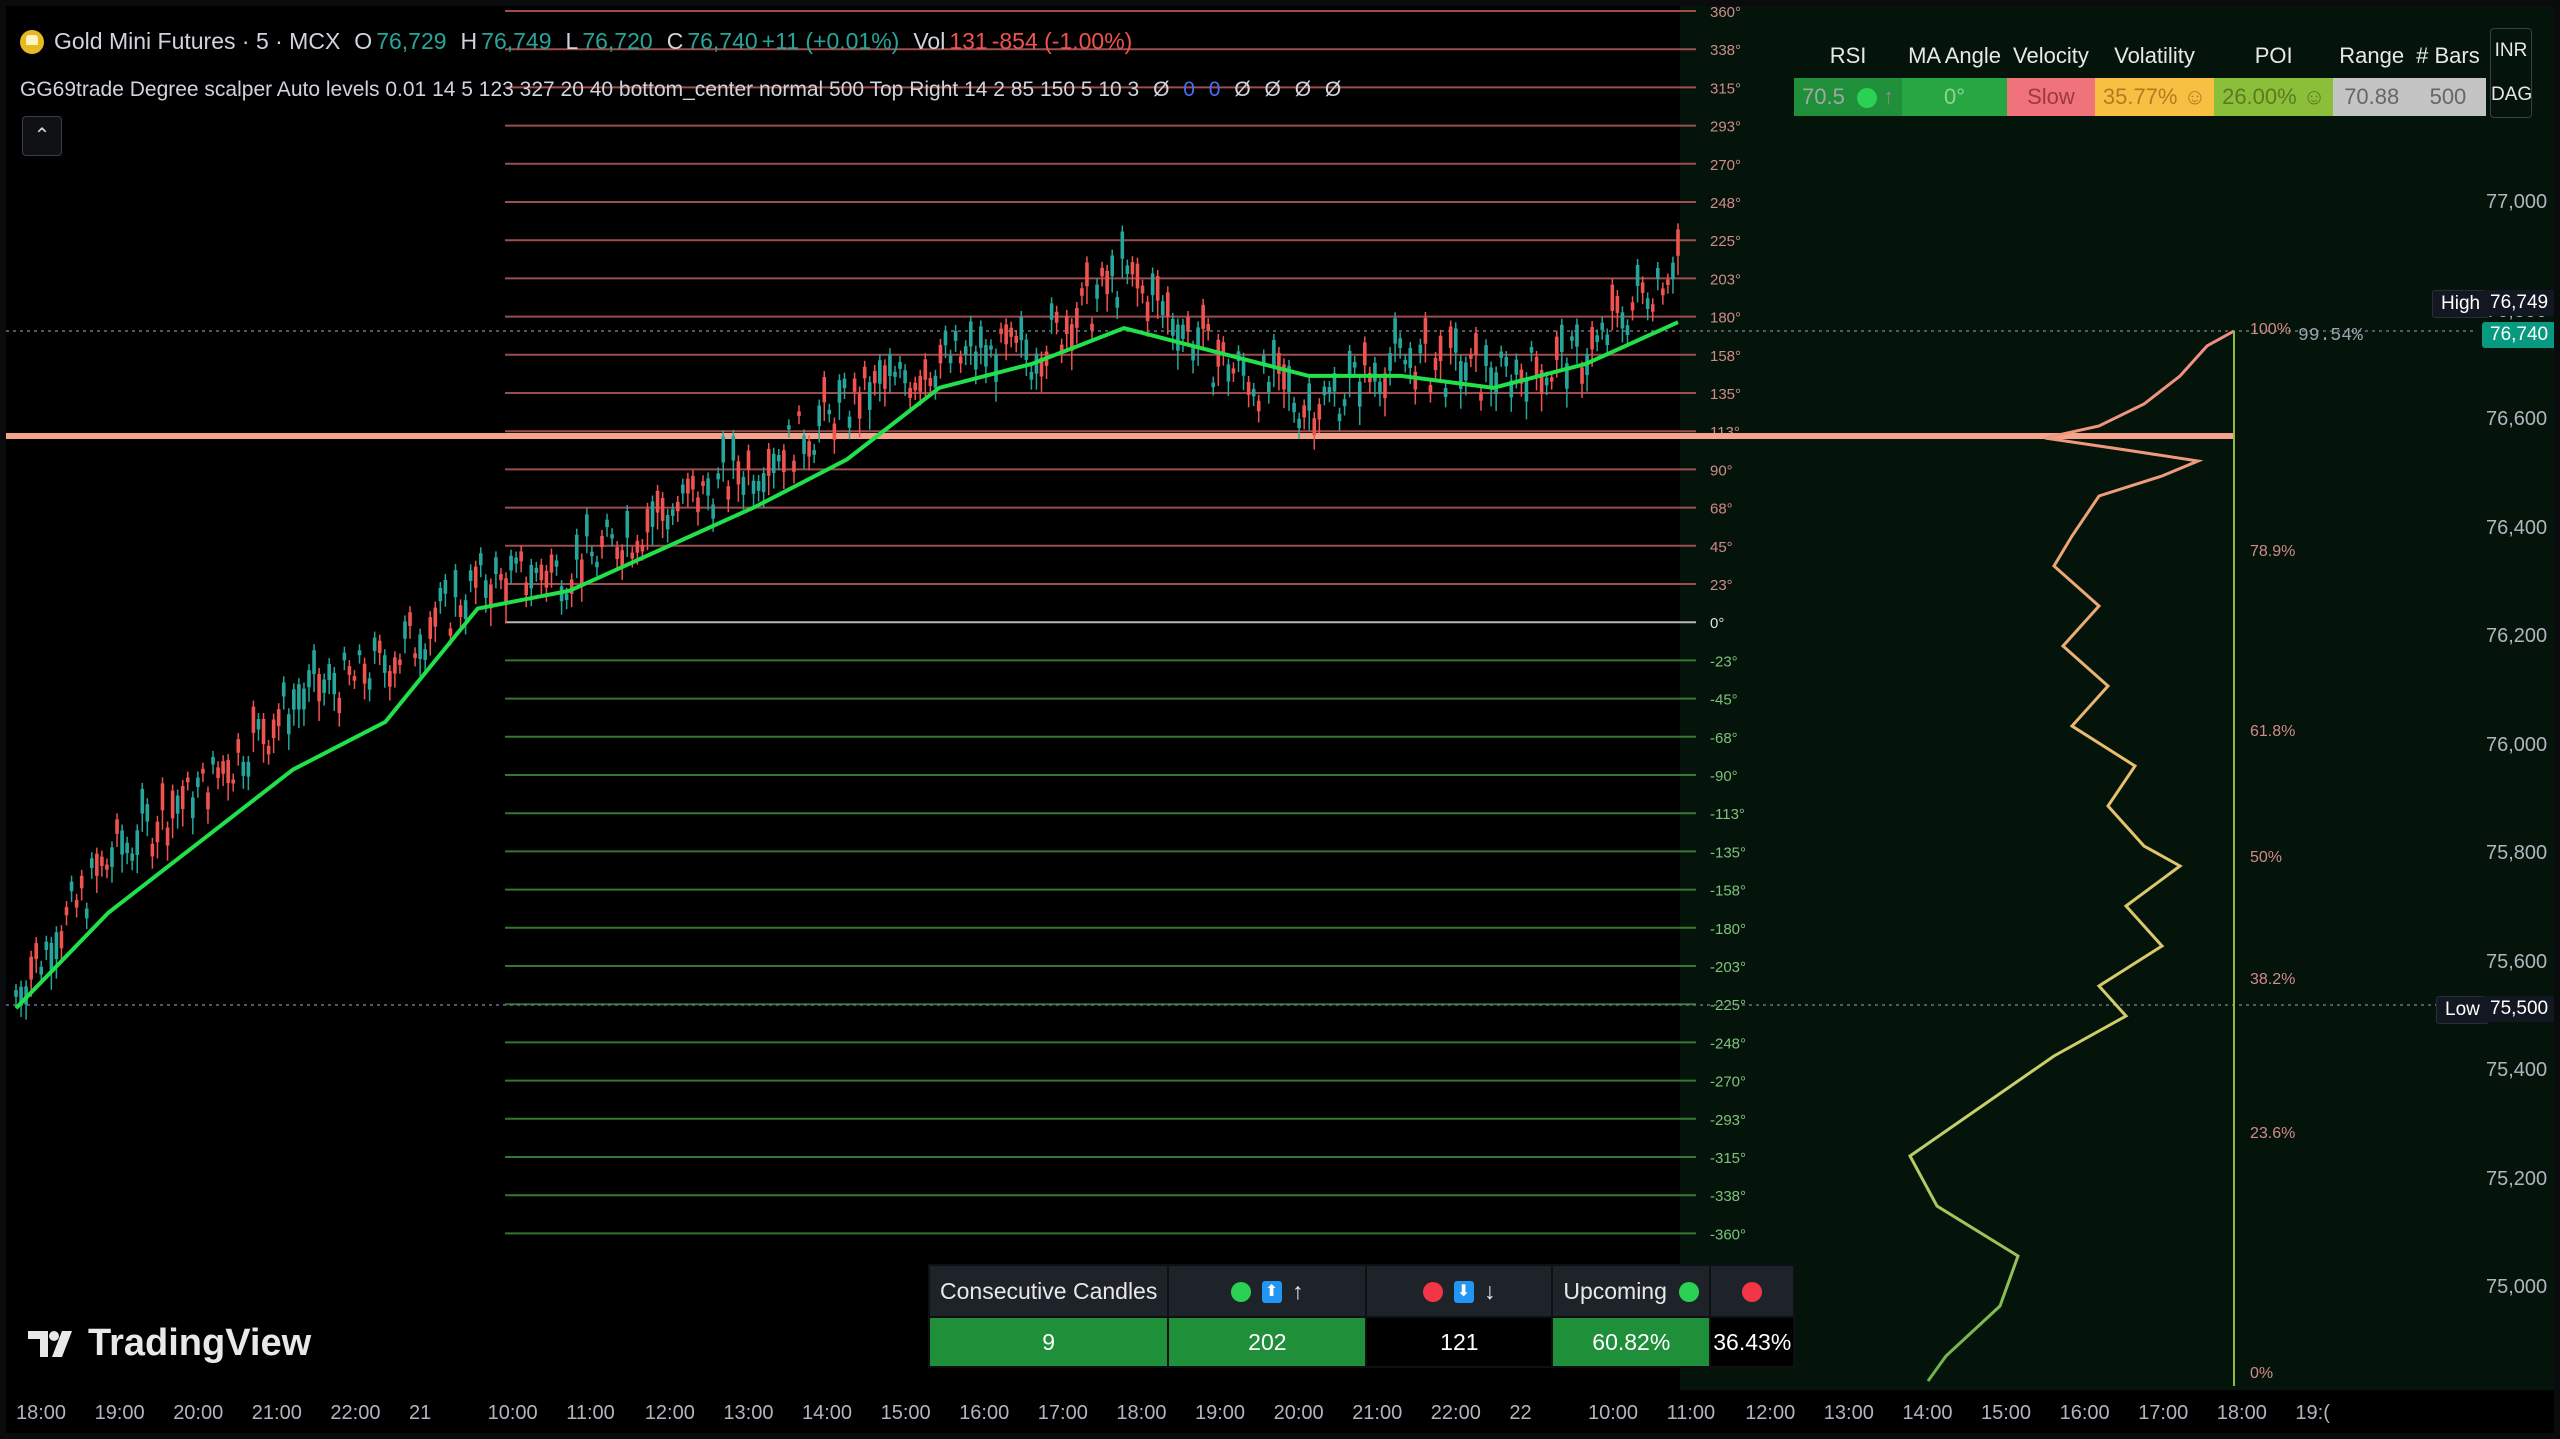 The width and height of the screenshot is (2560, 1439). What do you see at coordinates (2272, 979) in the screenshot?
I see `fib-level-label: 38.2%` at bounding box center [2272, 979].